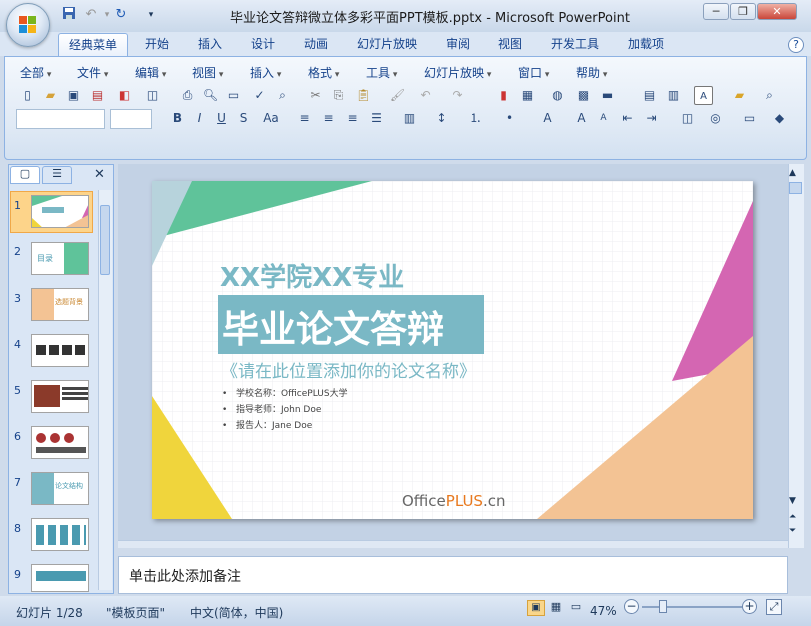 The image size is (811, 626). I want to click on notes-pane: 单击此处添加备注, so click(453, 575).